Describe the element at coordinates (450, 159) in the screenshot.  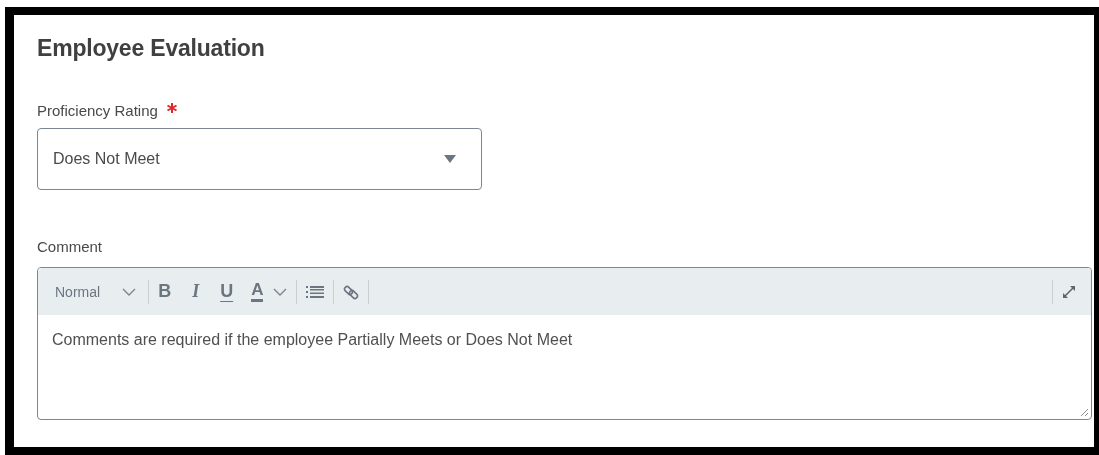
I see `dropdown-arrow-icon` at that location.